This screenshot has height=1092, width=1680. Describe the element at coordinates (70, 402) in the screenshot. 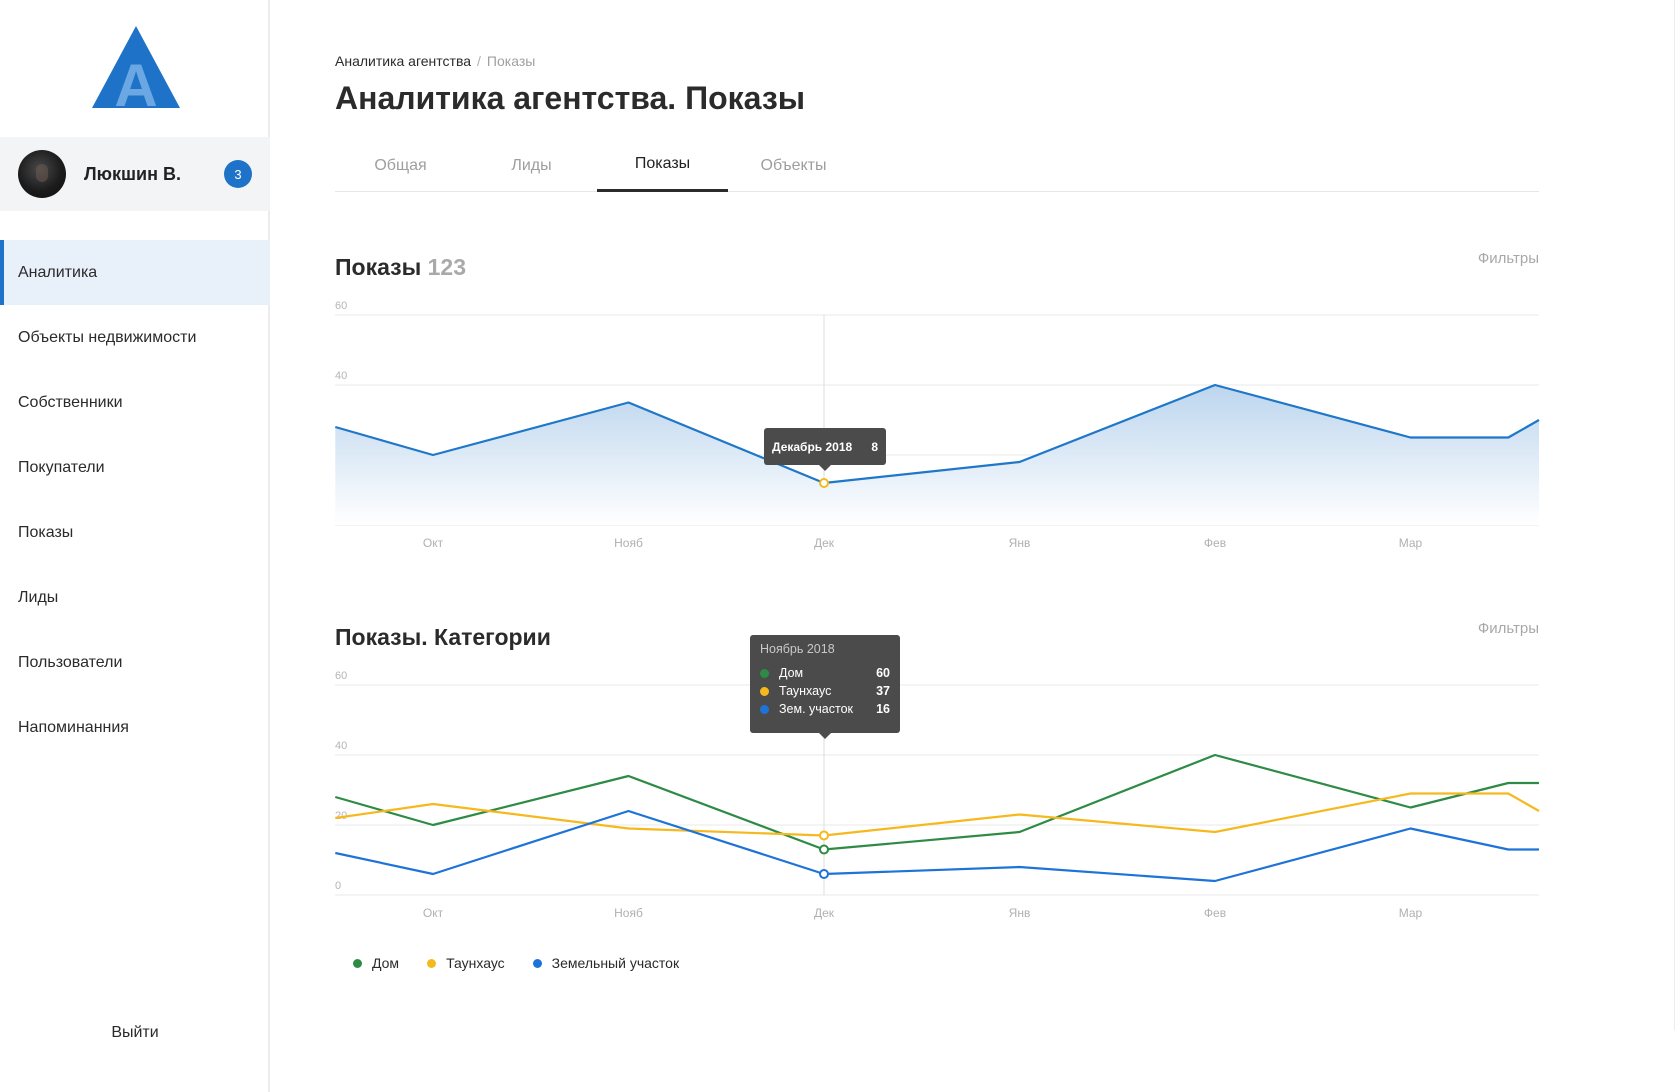

I see `sidebar-item-label: Собственники` at that location.